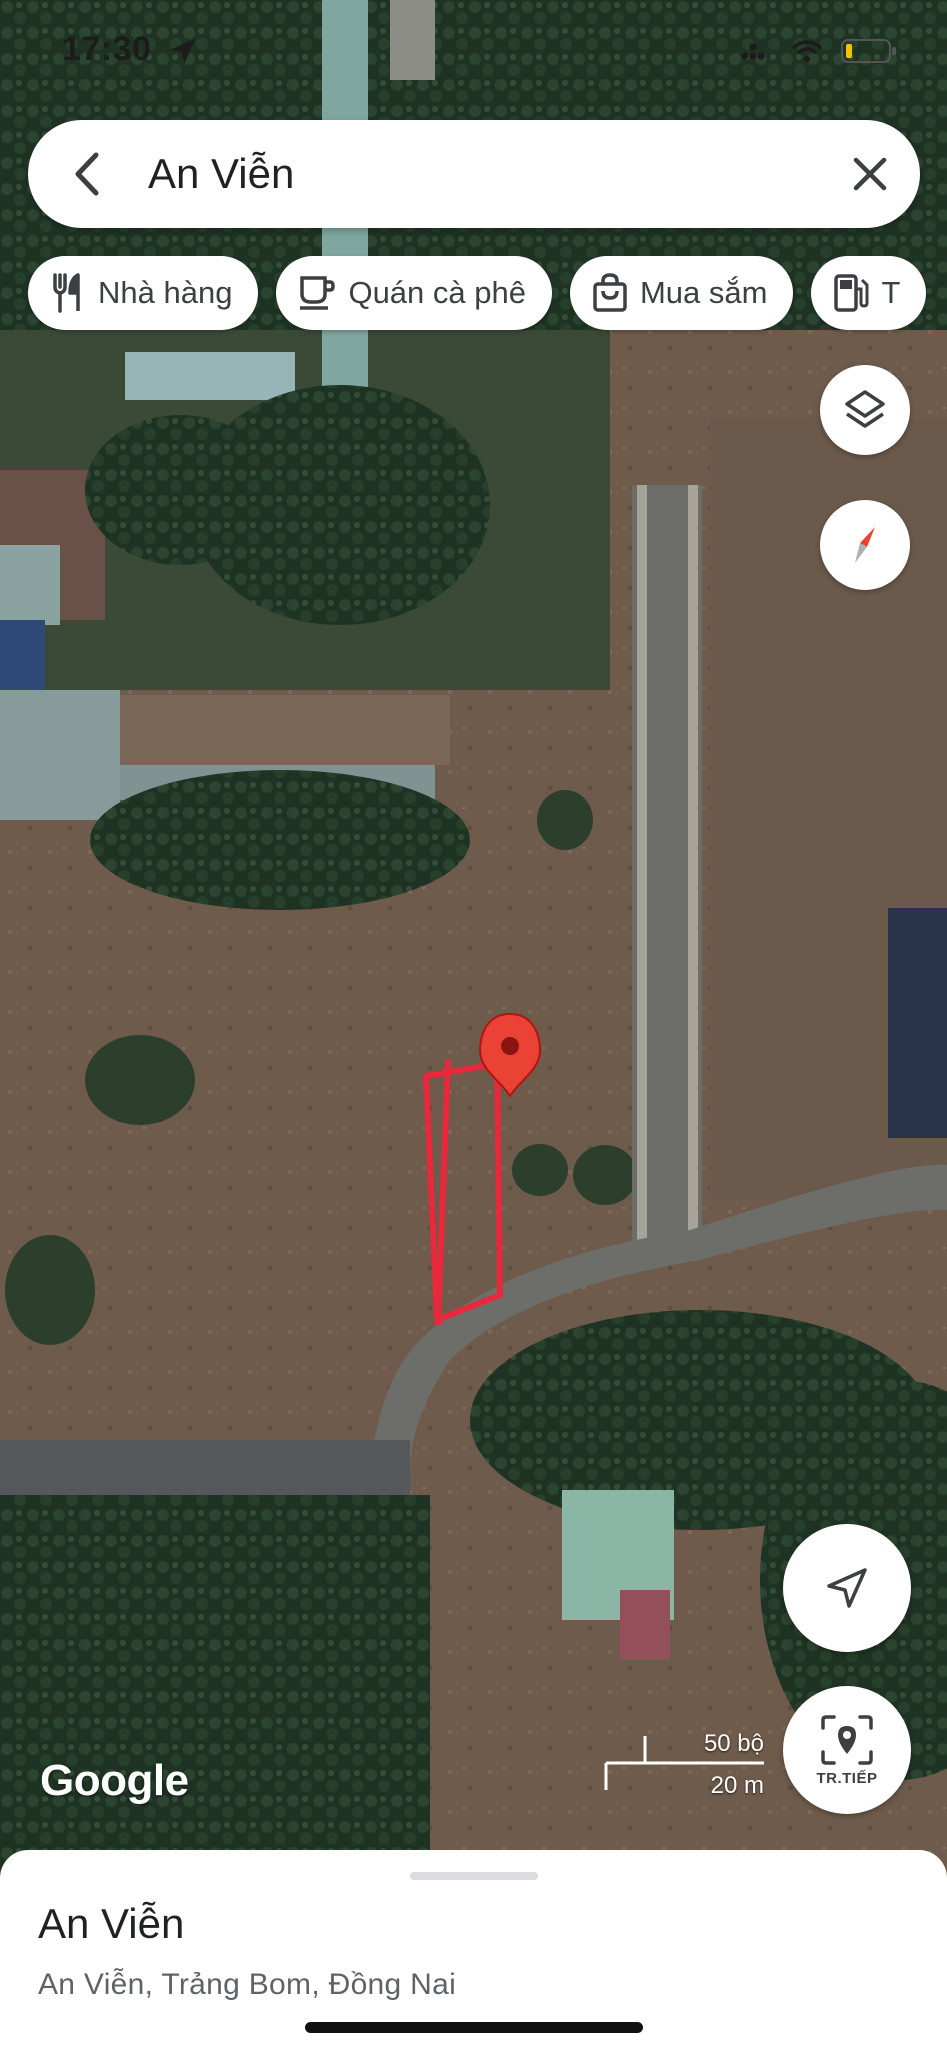 This screenshot has width=947, height=2048. I want to click on scale-metric-label: 20 m, so click(737, 1785).